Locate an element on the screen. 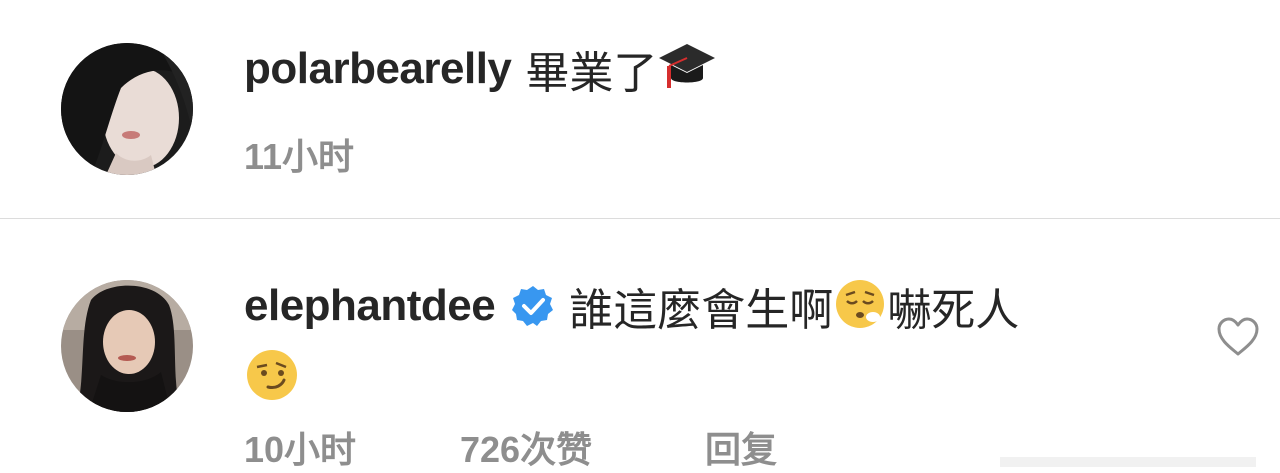  comment-text-part2: 嚇死人 is located at coordinates (953, 310).